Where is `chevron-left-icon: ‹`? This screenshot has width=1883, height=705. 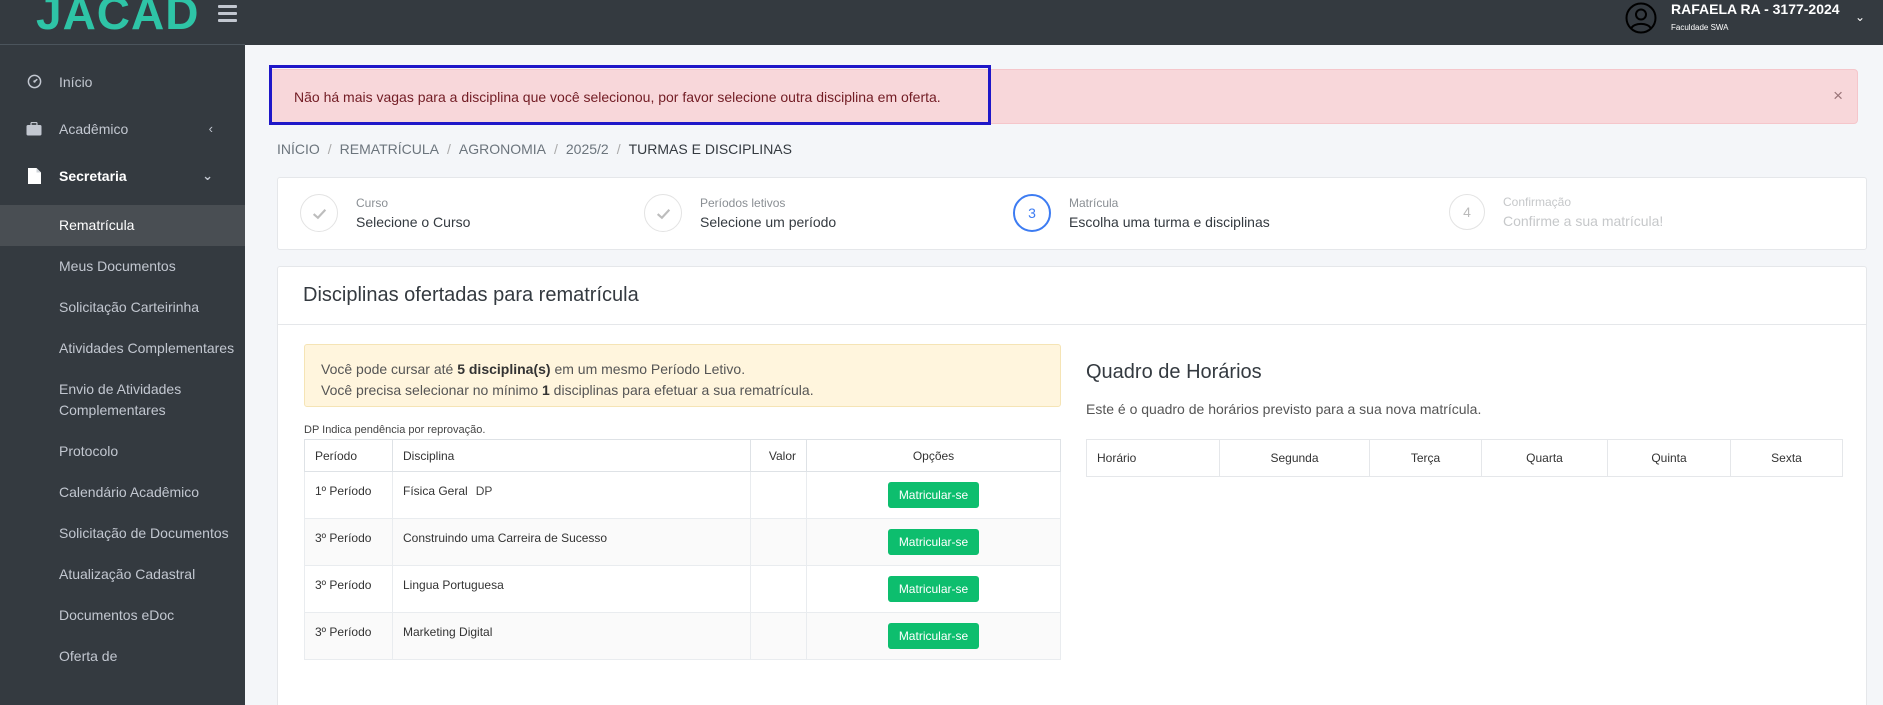 chevron-left-icon: ‹ is located at coordinates (210, 128).